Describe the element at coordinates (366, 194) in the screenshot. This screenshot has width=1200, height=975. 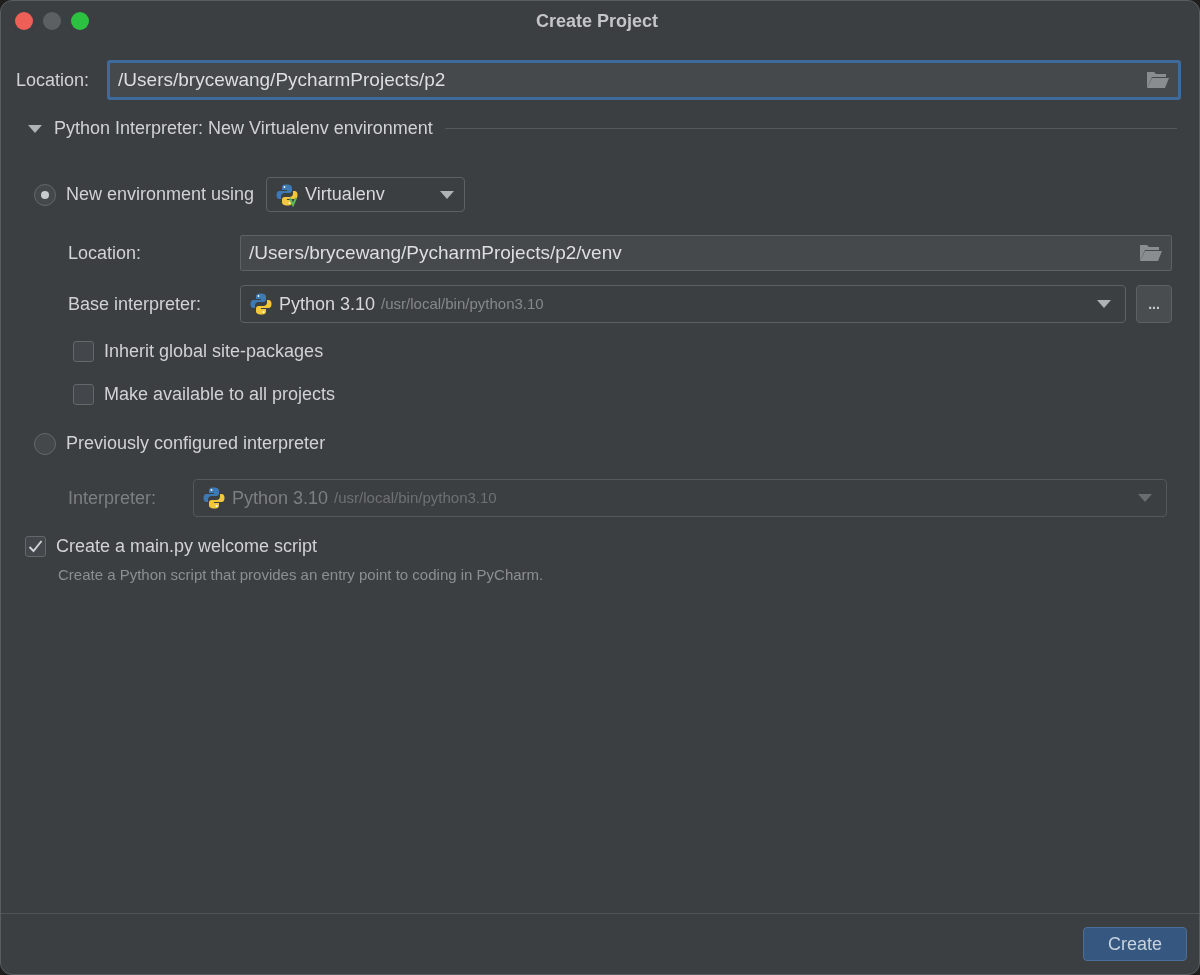
I see `environment-dropdown: Virtualenv` at that location.